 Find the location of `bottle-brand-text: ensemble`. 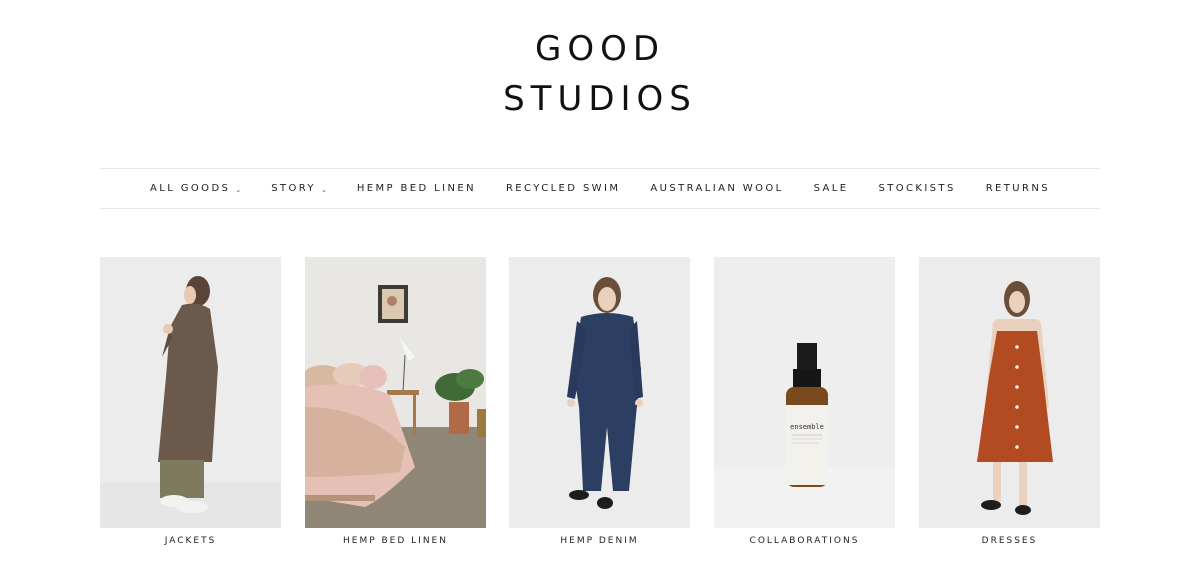

bottle-brand-text: ensemble is located at coordinates (807, 427).